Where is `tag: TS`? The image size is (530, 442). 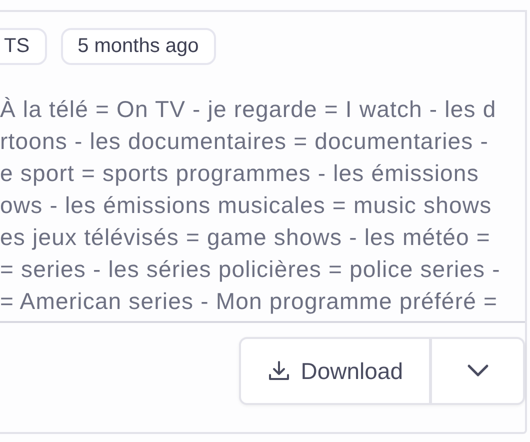
tag: TS is located at coordinates (23, 46).